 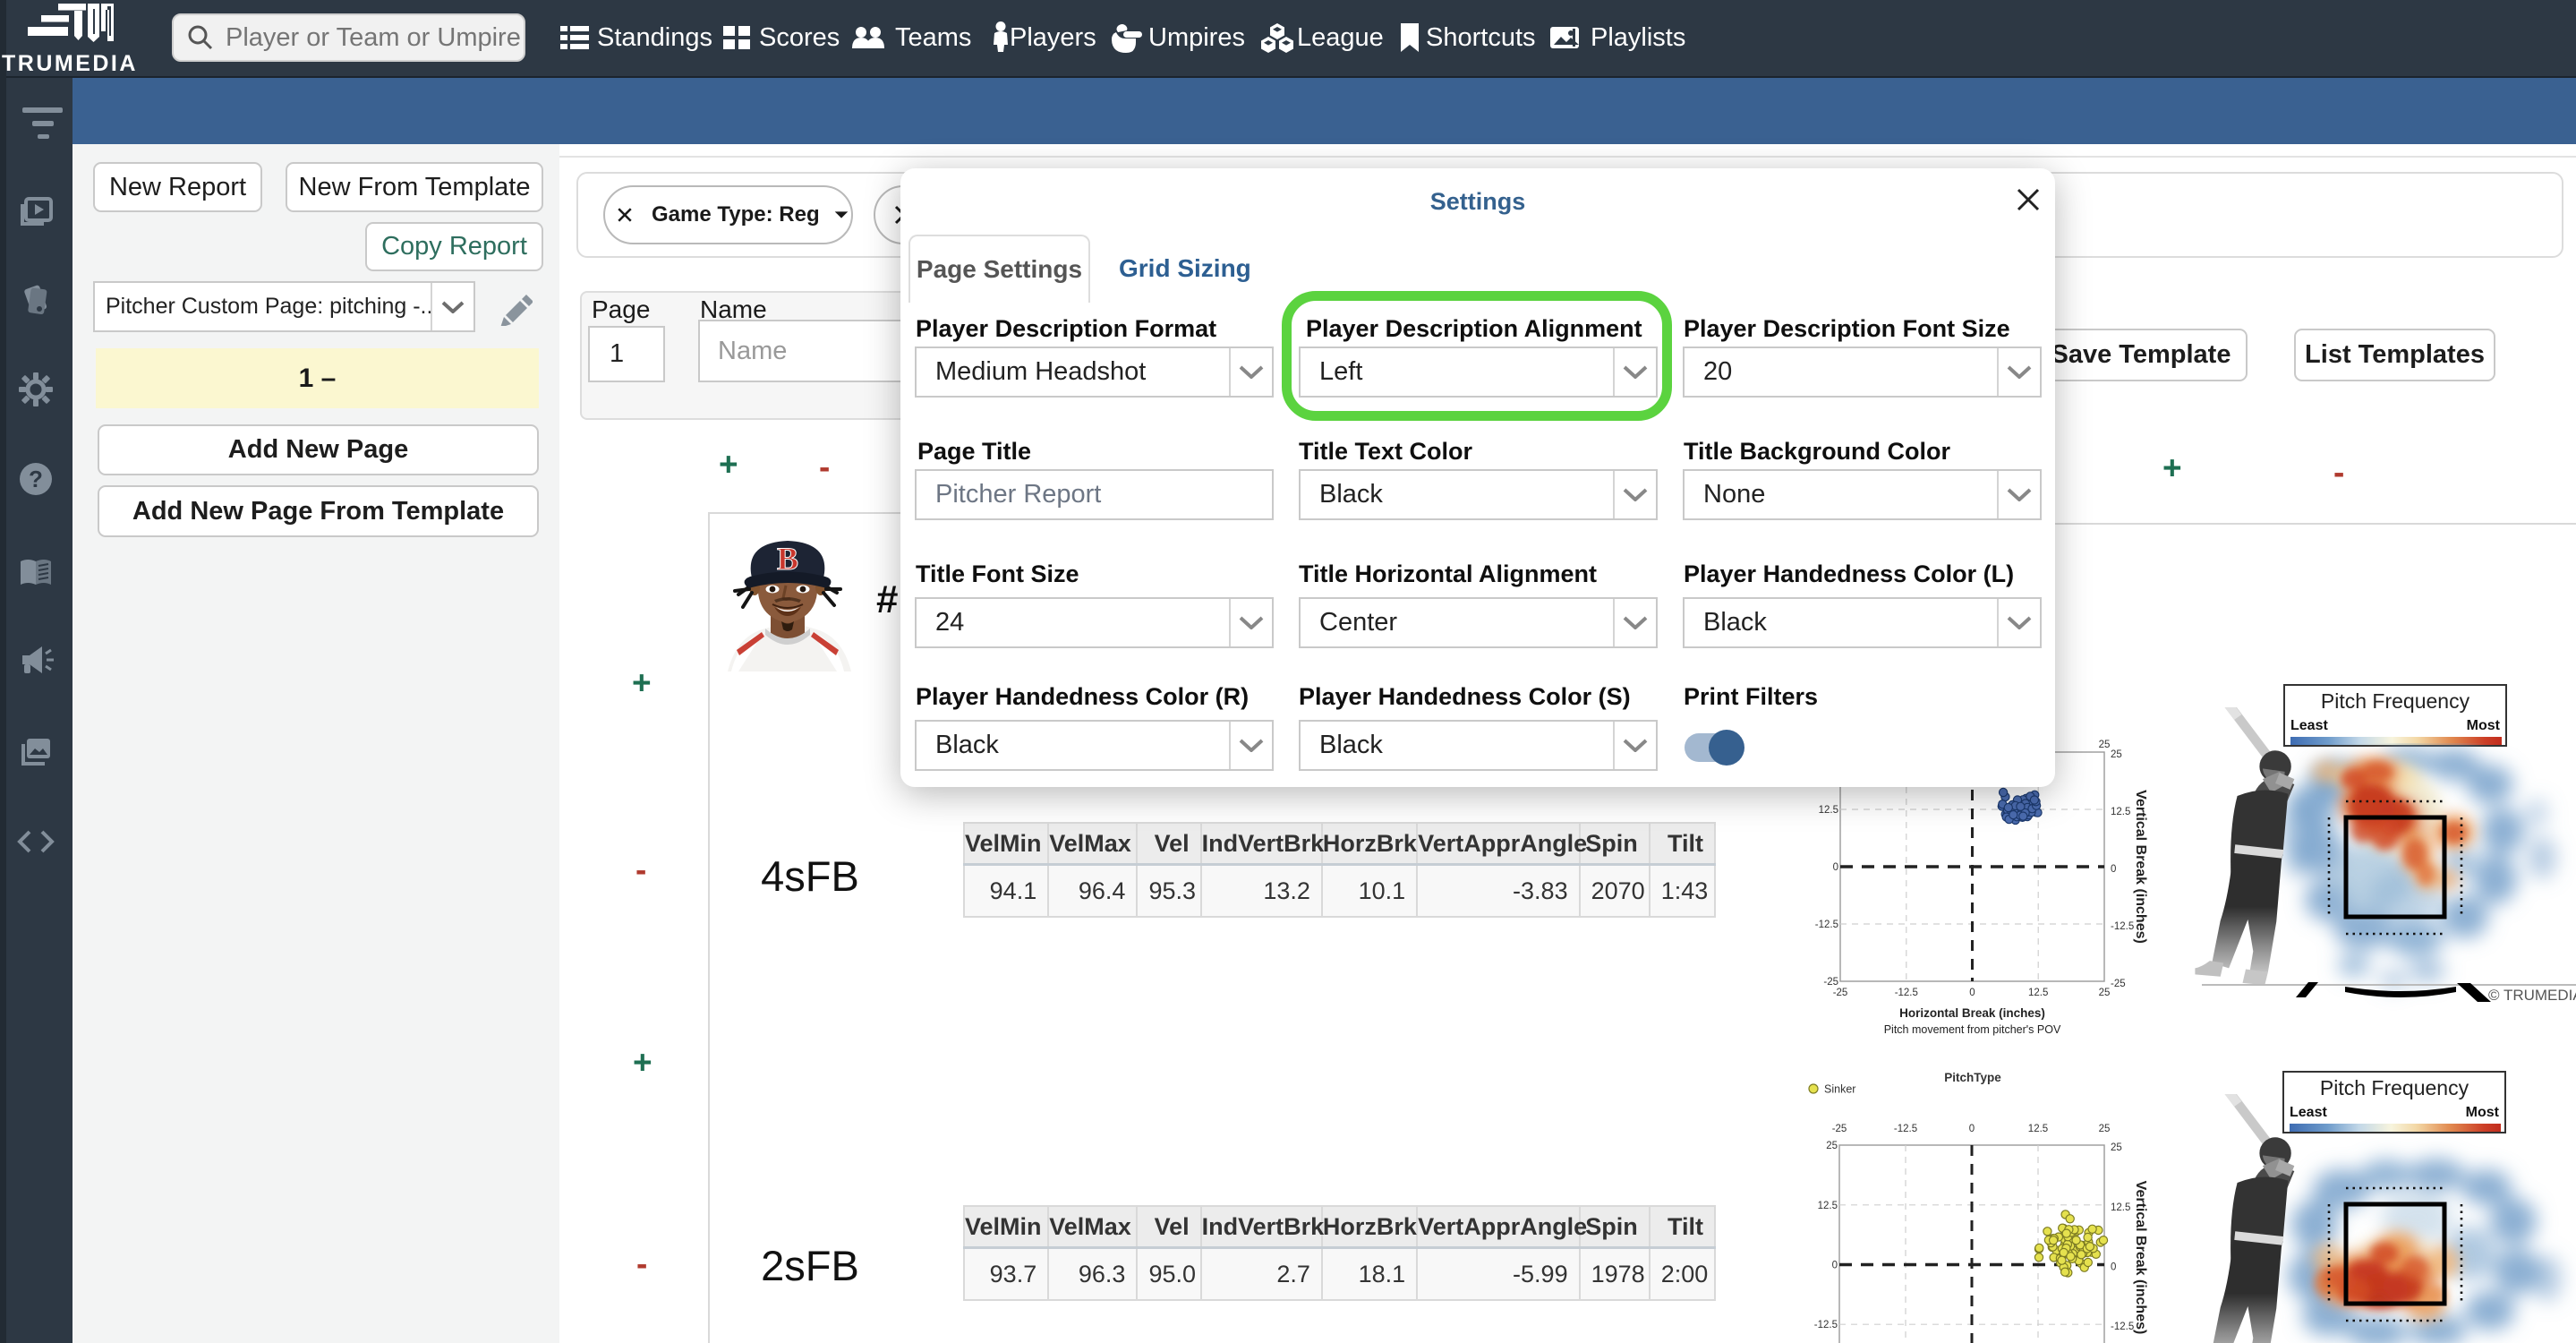 What do you see at coordinates (70, 63) in the screenshot?
I see `svg-text: TRUMEDIA` at bounding box center [70, 63].